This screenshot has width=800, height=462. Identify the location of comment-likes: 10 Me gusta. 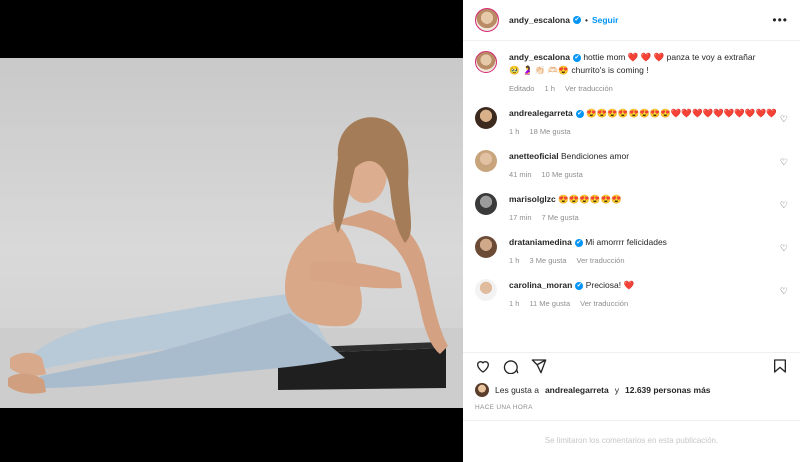
(562, 174).